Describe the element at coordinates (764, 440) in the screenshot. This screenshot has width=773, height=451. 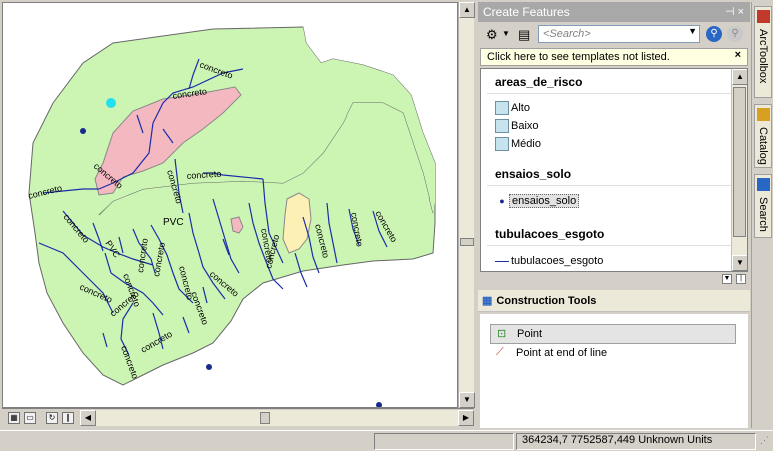
I see `resize-grip-icon: ⋰` at that location.